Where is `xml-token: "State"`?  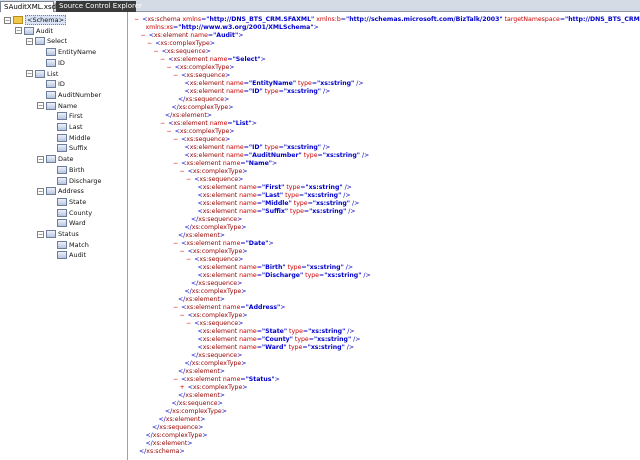 xml-token: "State" is located at coordinates (274, 331).